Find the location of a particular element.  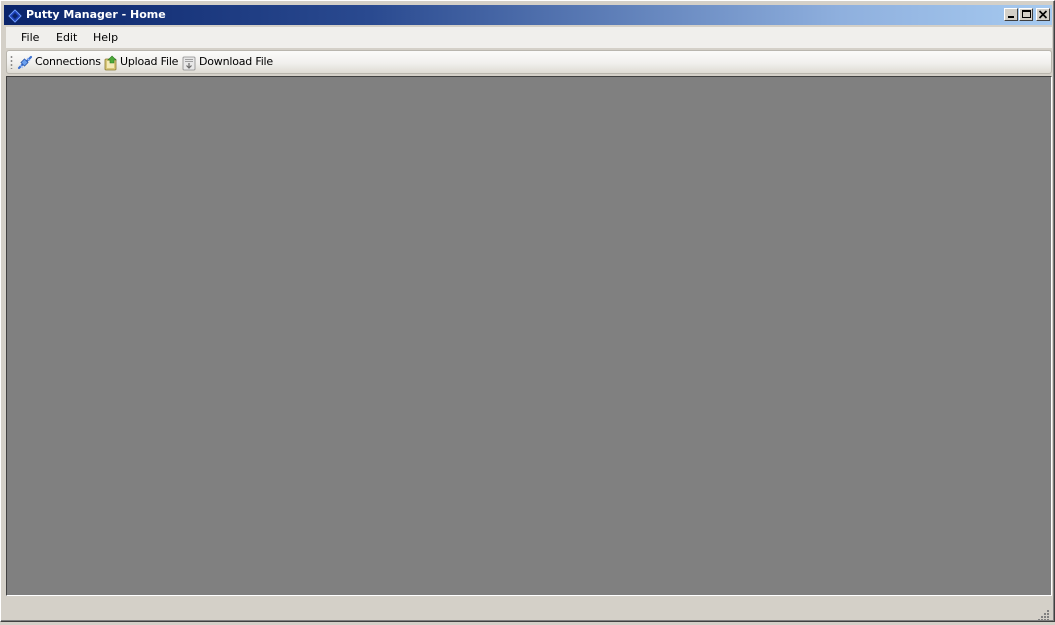

resize-grip-icon is located at coordinates (1044, 613).